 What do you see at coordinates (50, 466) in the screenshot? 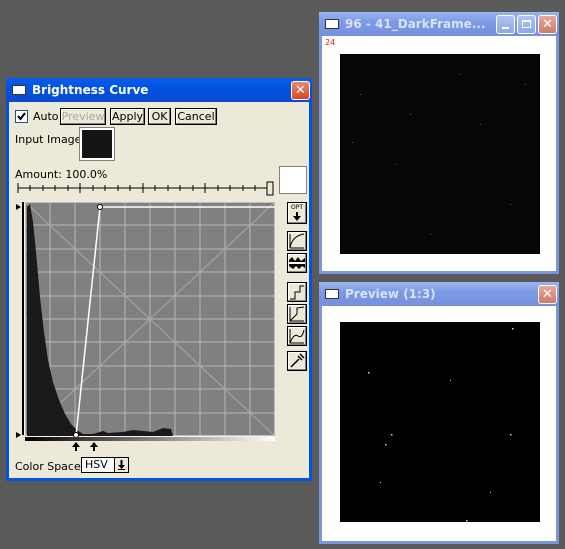
I see `color-space-label: Color Space:` at bounding box center [50, 466].